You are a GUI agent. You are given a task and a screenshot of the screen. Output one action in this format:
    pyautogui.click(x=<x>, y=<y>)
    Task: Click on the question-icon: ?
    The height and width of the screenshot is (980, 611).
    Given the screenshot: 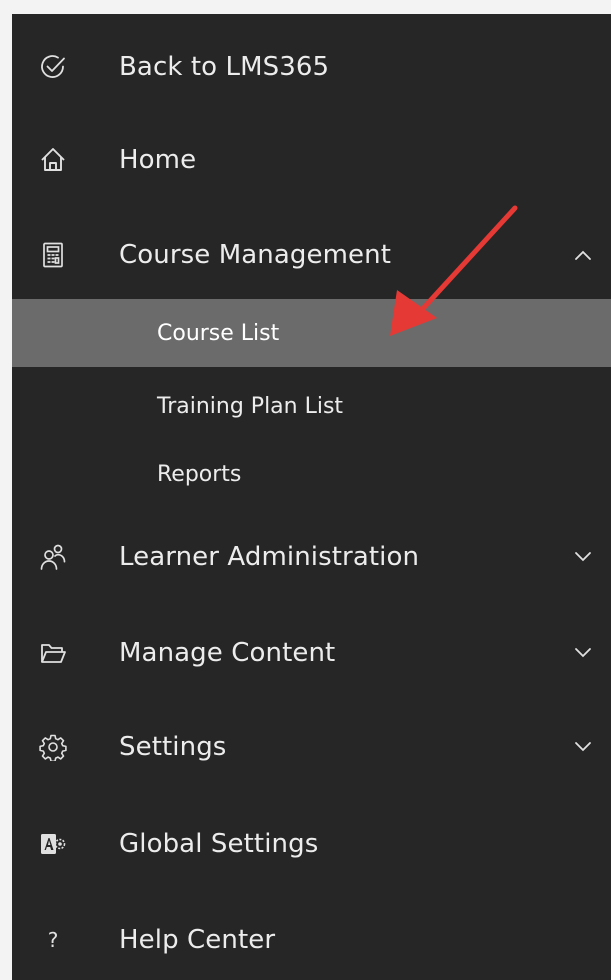 What is the action you would take?
    pyautogui.click(x=53, y=940)
    